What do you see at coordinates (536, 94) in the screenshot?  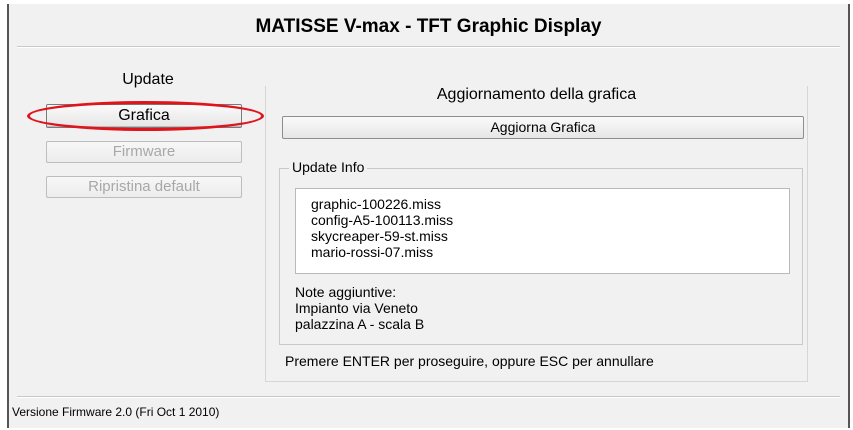 I see `panel-heading: Aggiornamento della grafica` at bounding box center [536, 94].